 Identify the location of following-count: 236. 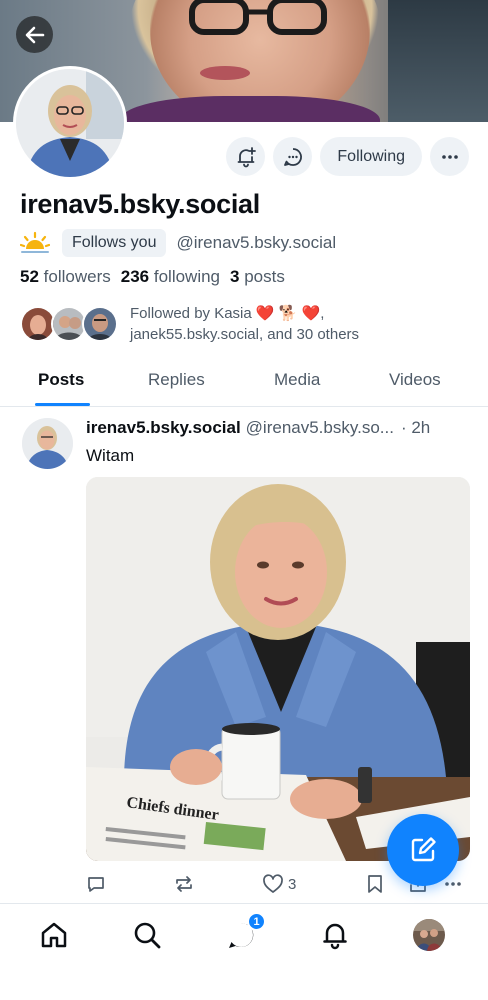
(135, 276).